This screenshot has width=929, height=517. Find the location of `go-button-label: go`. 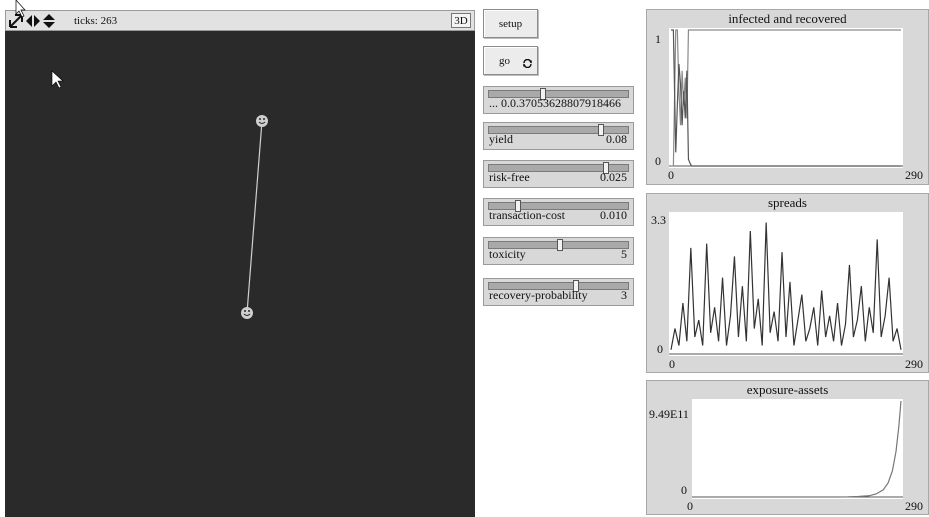

go-button-label: go is located at coordinates (504, 61).